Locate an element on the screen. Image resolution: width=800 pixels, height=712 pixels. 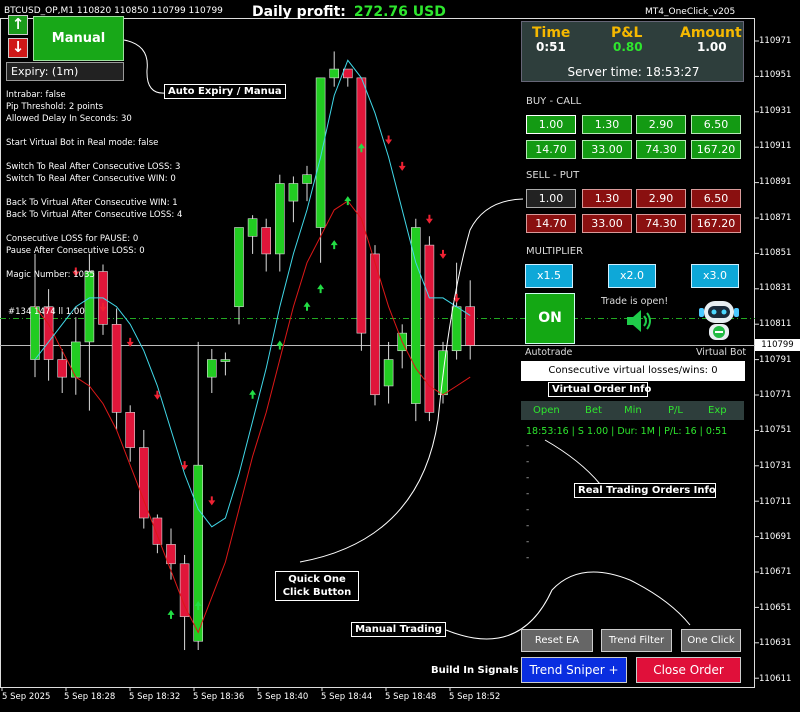
time-value: 0:51 is located at coordinates (551, 47).